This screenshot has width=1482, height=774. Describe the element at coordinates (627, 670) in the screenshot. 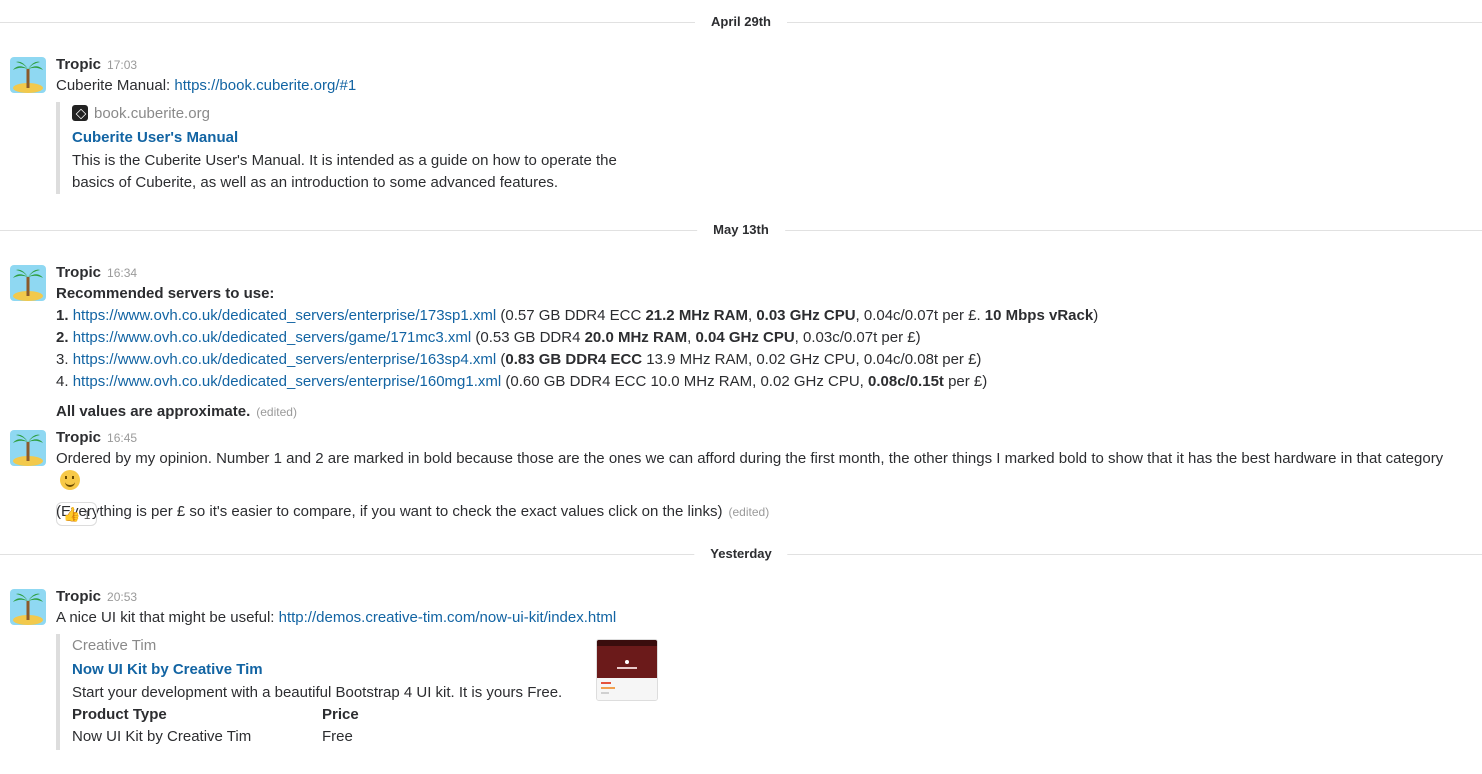

I see `preview-thumbnail` at that location.